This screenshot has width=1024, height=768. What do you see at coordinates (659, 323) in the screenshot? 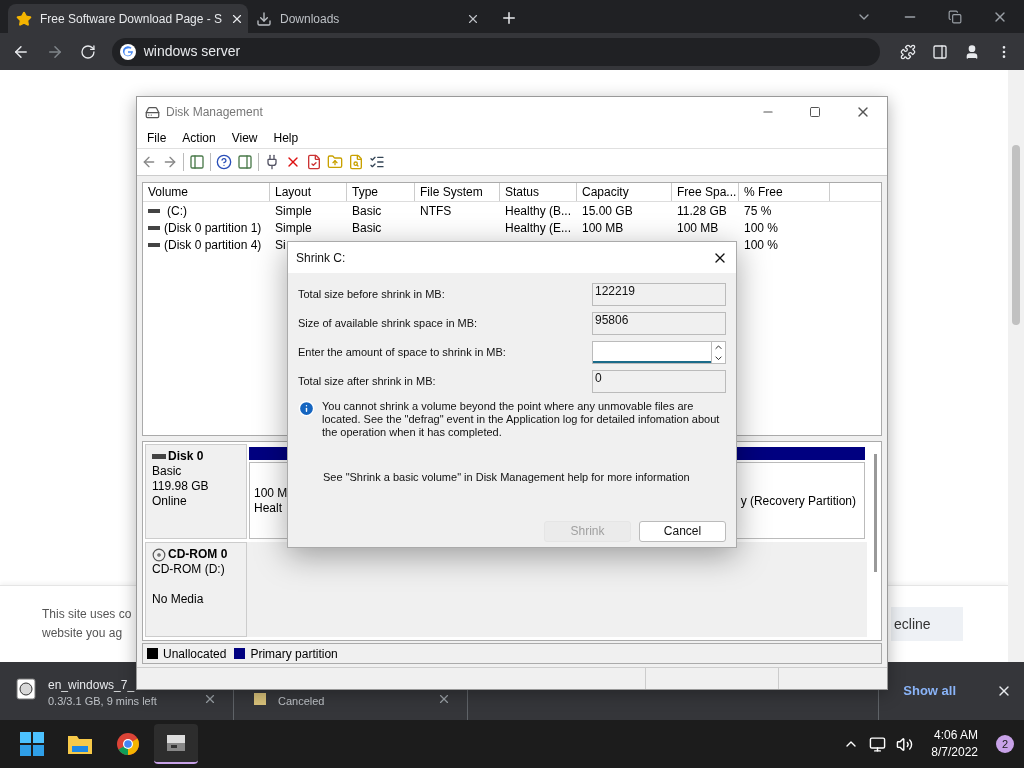
I see `readonly-field: 95806` at bounding box center [659, 323].